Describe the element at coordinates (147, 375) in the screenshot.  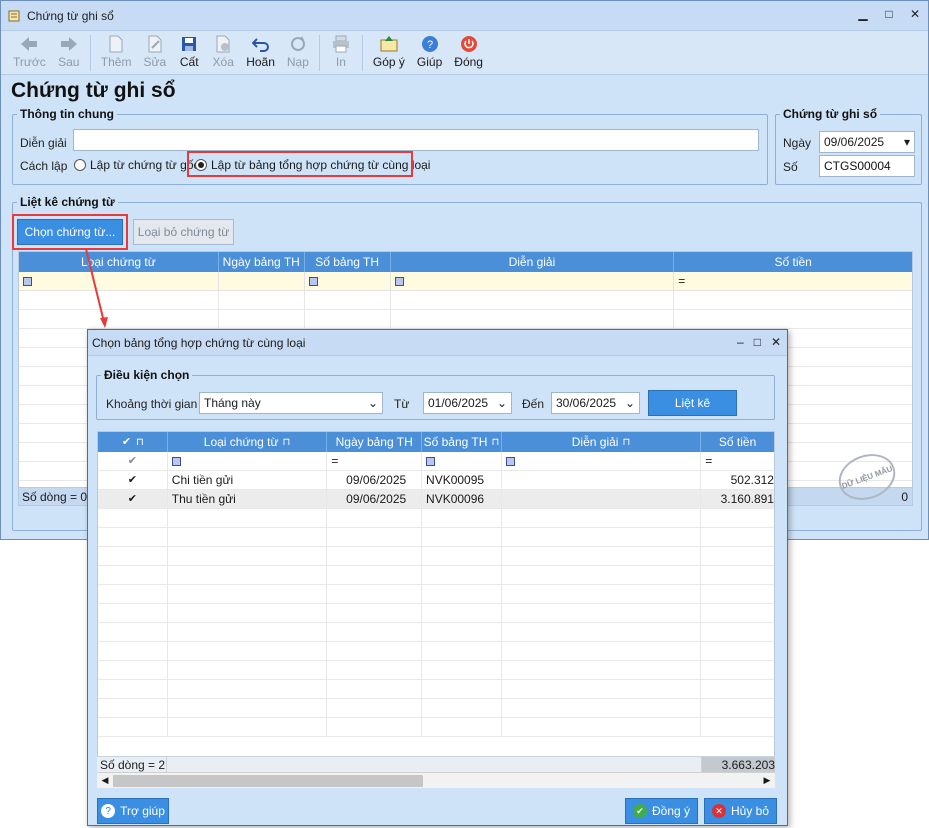
I see `condition-legend: Điều kiện chọn` at that location.